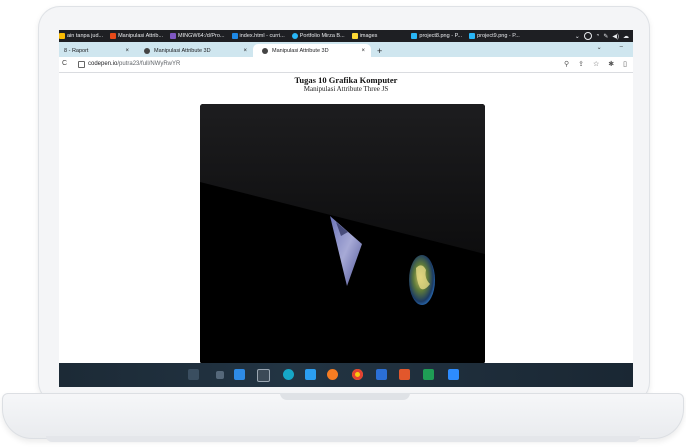 The width and height of the screenshot is (686, 448). I want to click on bookmark-0-icon, so click(62, 36).